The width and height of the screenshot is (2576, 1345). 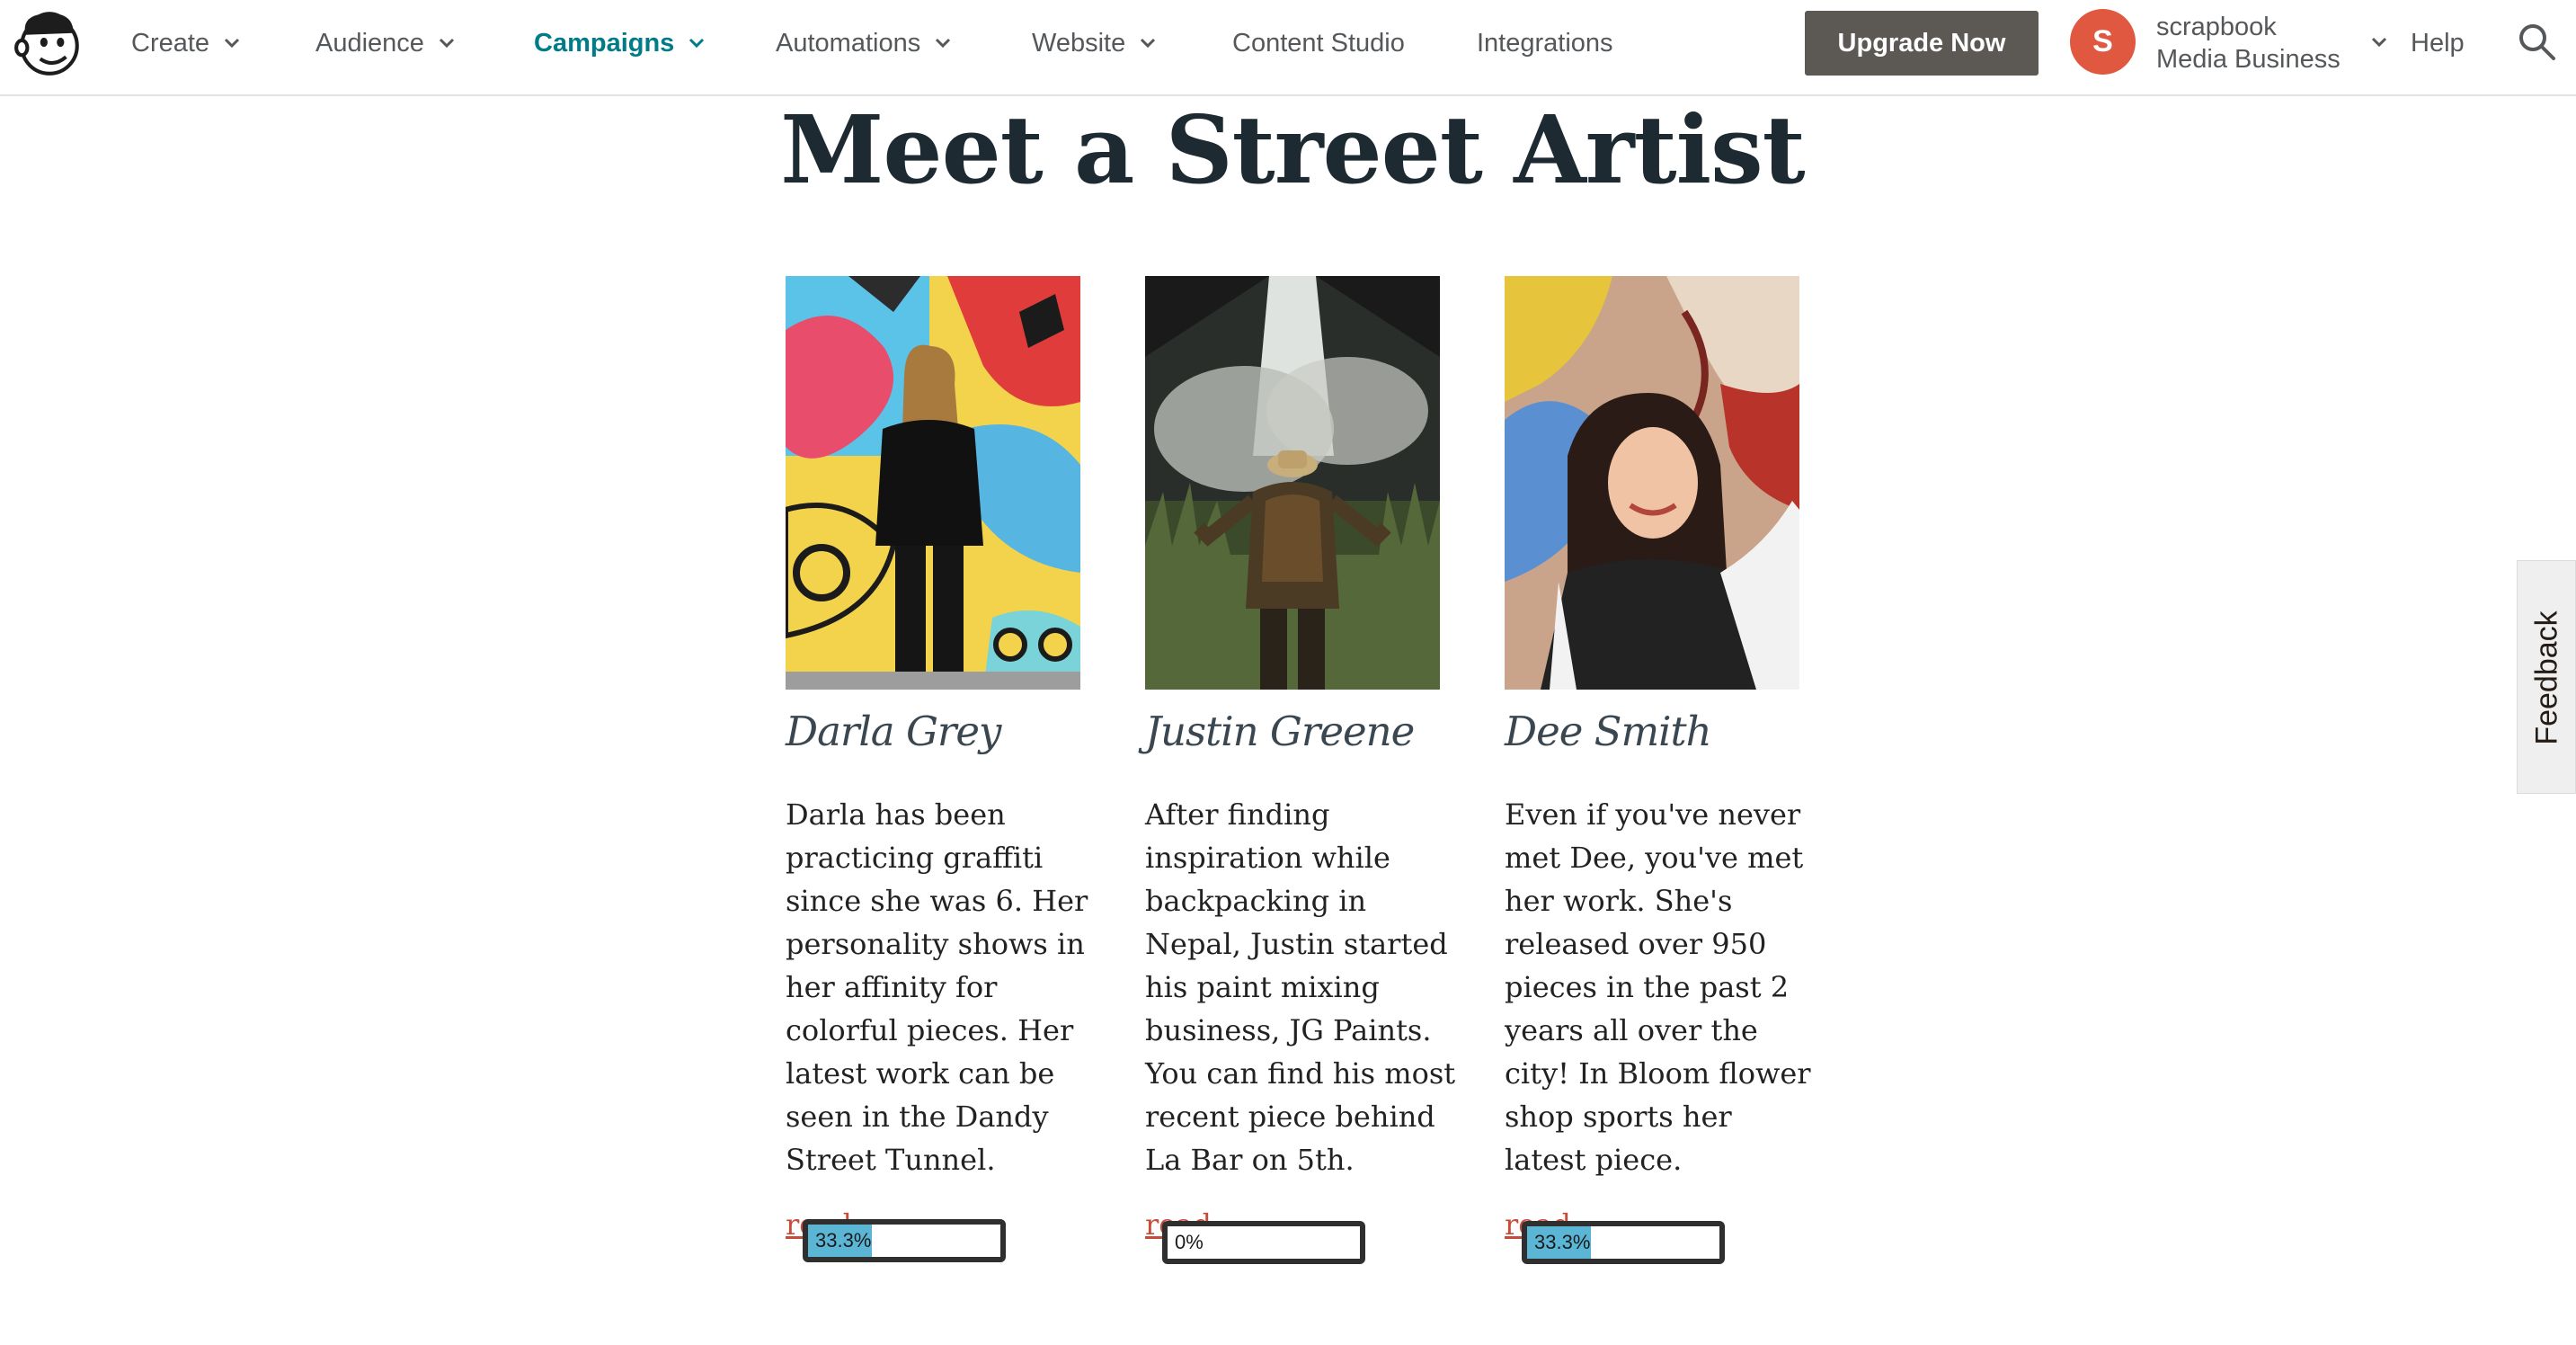 What do you see at coordinates (1922, 43) in the screenshot?
I see `upgrade-now-button: Upgrade Now` at bounding box center [1922, 43].